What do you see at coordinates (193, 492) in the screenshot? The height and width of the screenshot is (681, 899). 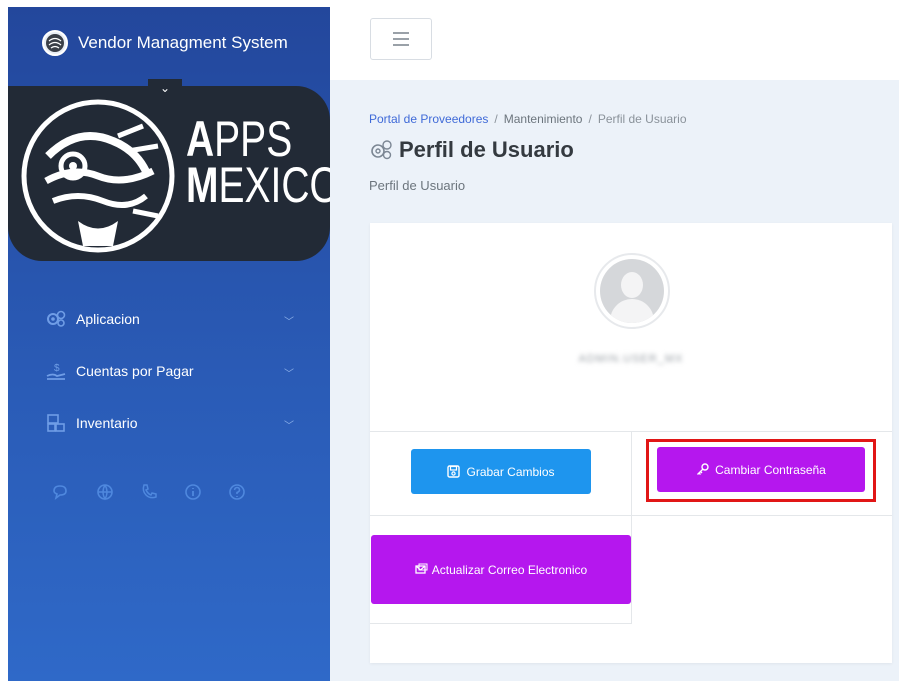 I see `info-icon` at bounding box center [193, 492].